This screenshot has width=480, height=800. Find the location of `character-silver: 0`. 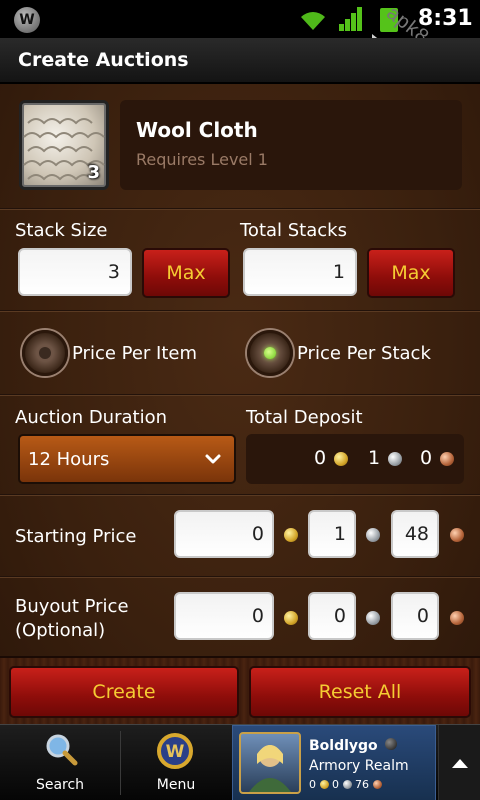

character-silver: 0 is located at coordinates (335, 784).